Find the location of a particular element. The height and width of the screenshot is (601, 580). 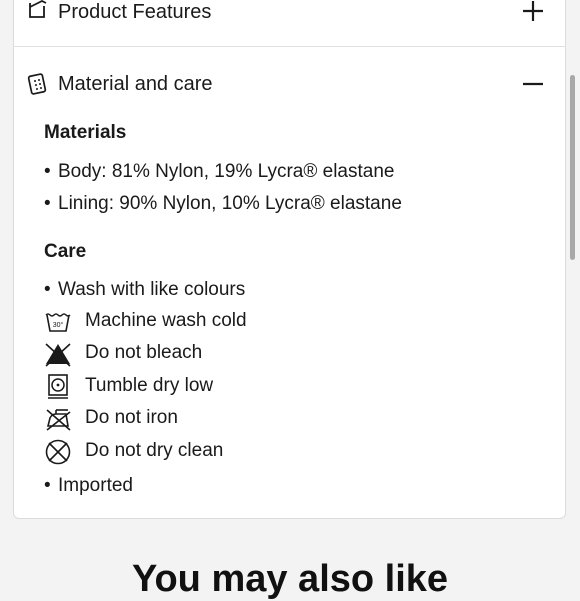

page-scrollbar is located at coordinates (572, 167).